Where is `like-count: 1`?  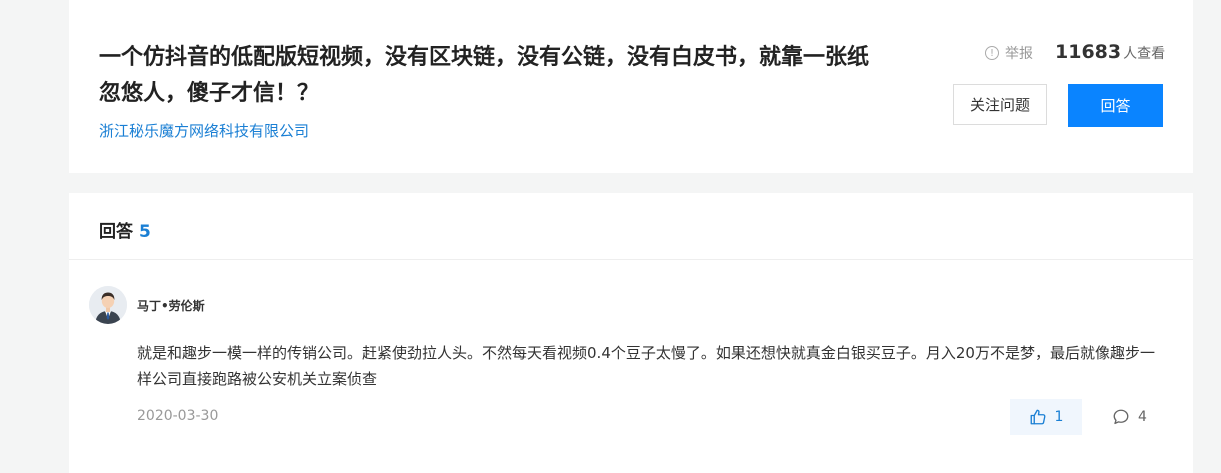
like-count: 1 is located at coordinates (1059, 417).